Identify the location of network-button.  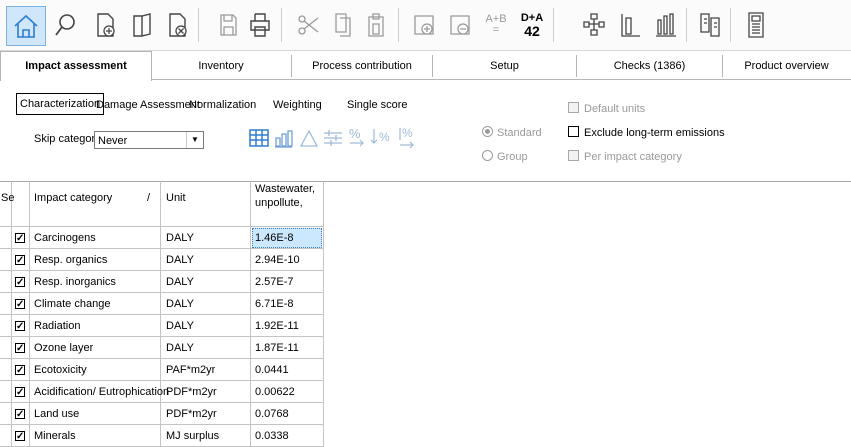
(594, 25).